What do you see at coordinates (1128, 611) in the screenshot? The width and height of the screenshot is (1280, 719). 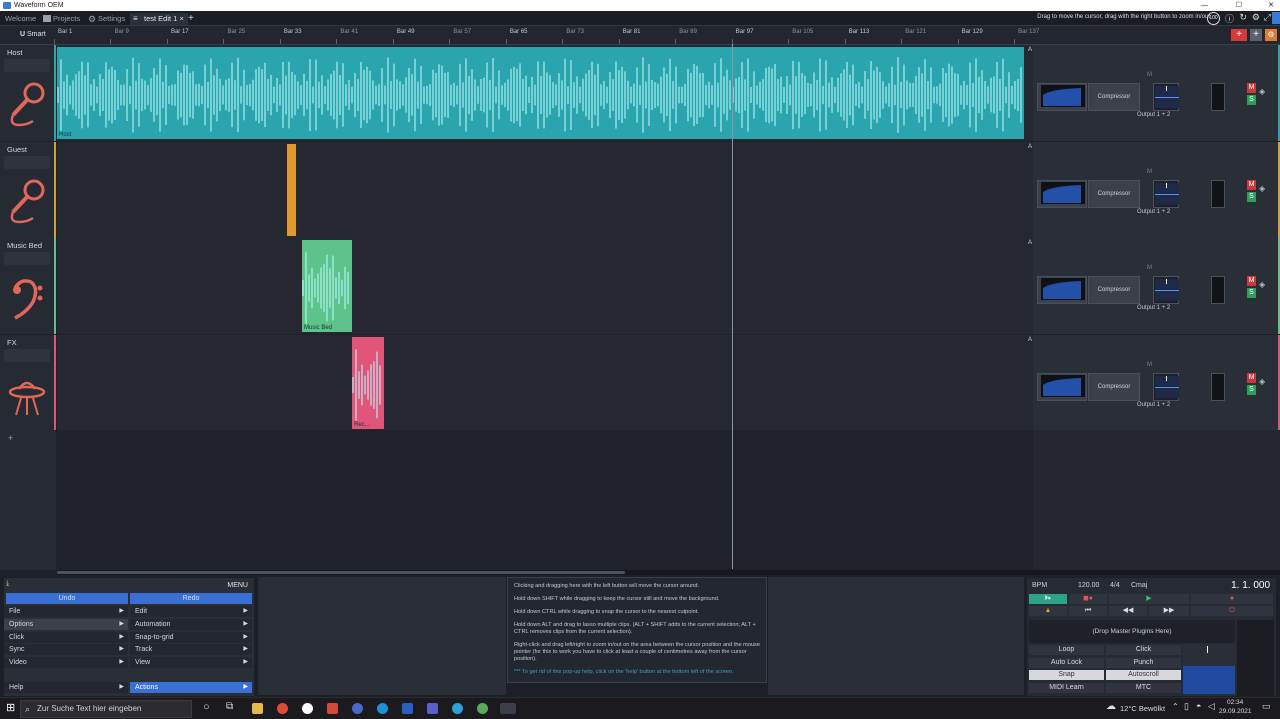 I see `rewind-button: ◀◀` at bounding box center [1128, 611].